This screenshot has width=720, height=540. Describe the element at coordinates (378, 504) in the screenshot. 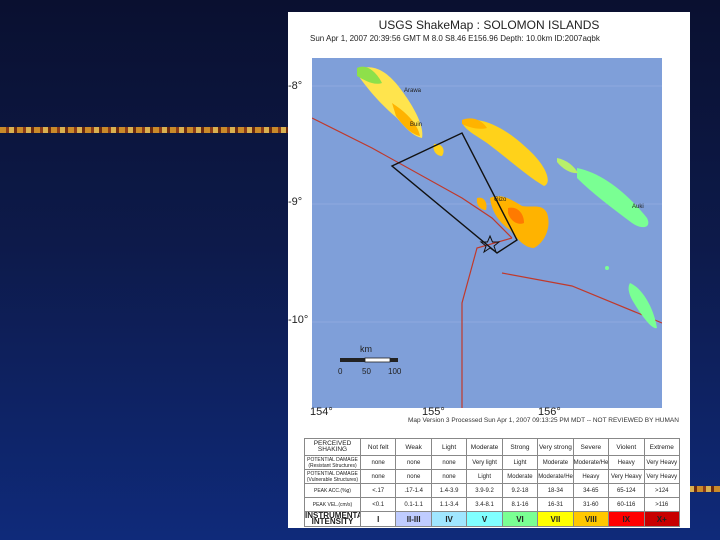

I see `legend-cell: <0.1` at that location.